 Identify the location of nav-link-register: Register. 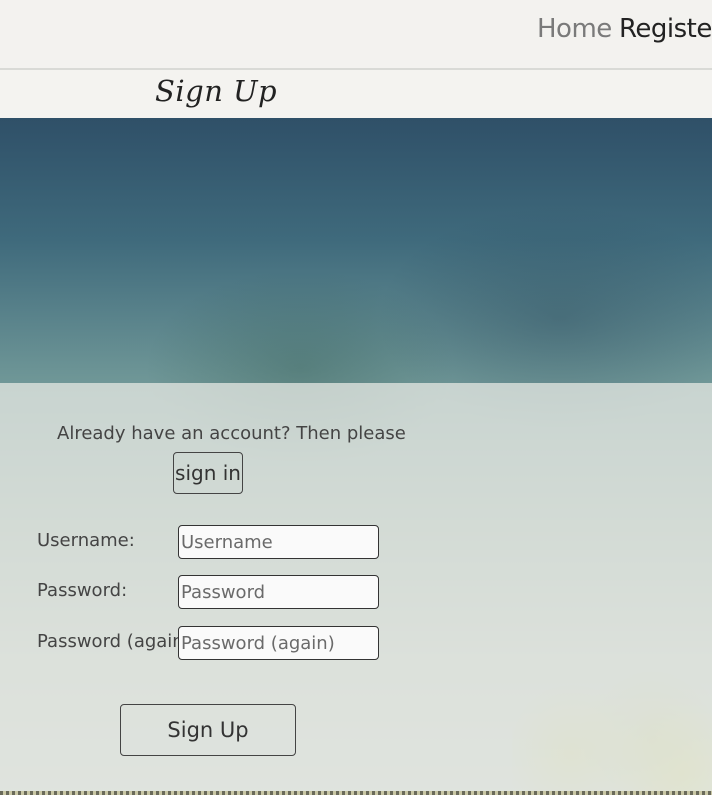
(665, 29).